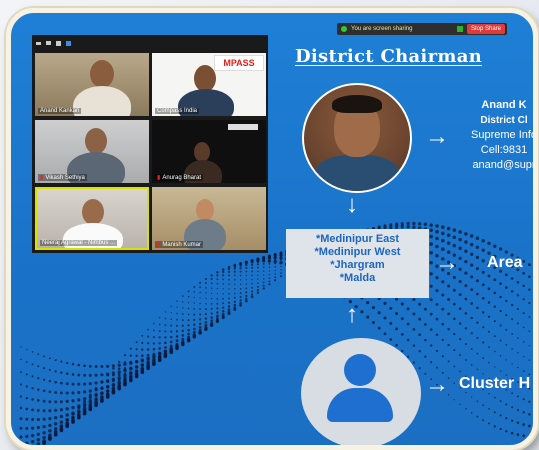  I want to click on chairman-company: Supreme Info, so click(504, 135).